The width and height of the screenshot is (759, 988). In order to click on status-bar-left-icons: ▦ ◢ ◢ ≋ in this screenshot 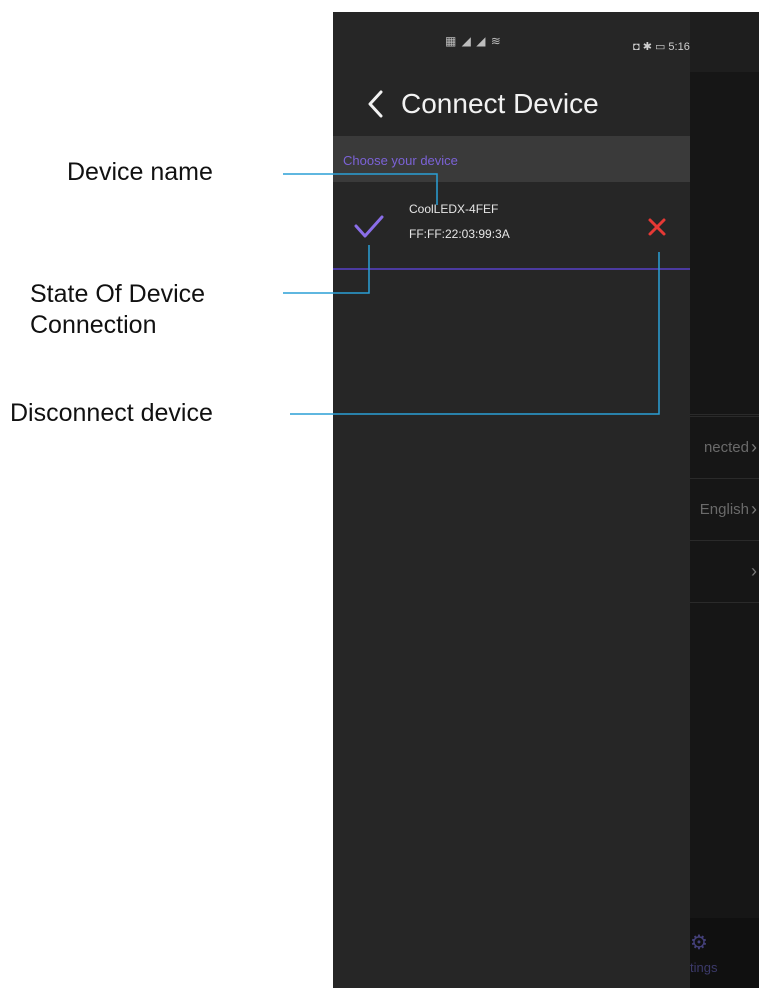, I will do `click(473, 41)`.